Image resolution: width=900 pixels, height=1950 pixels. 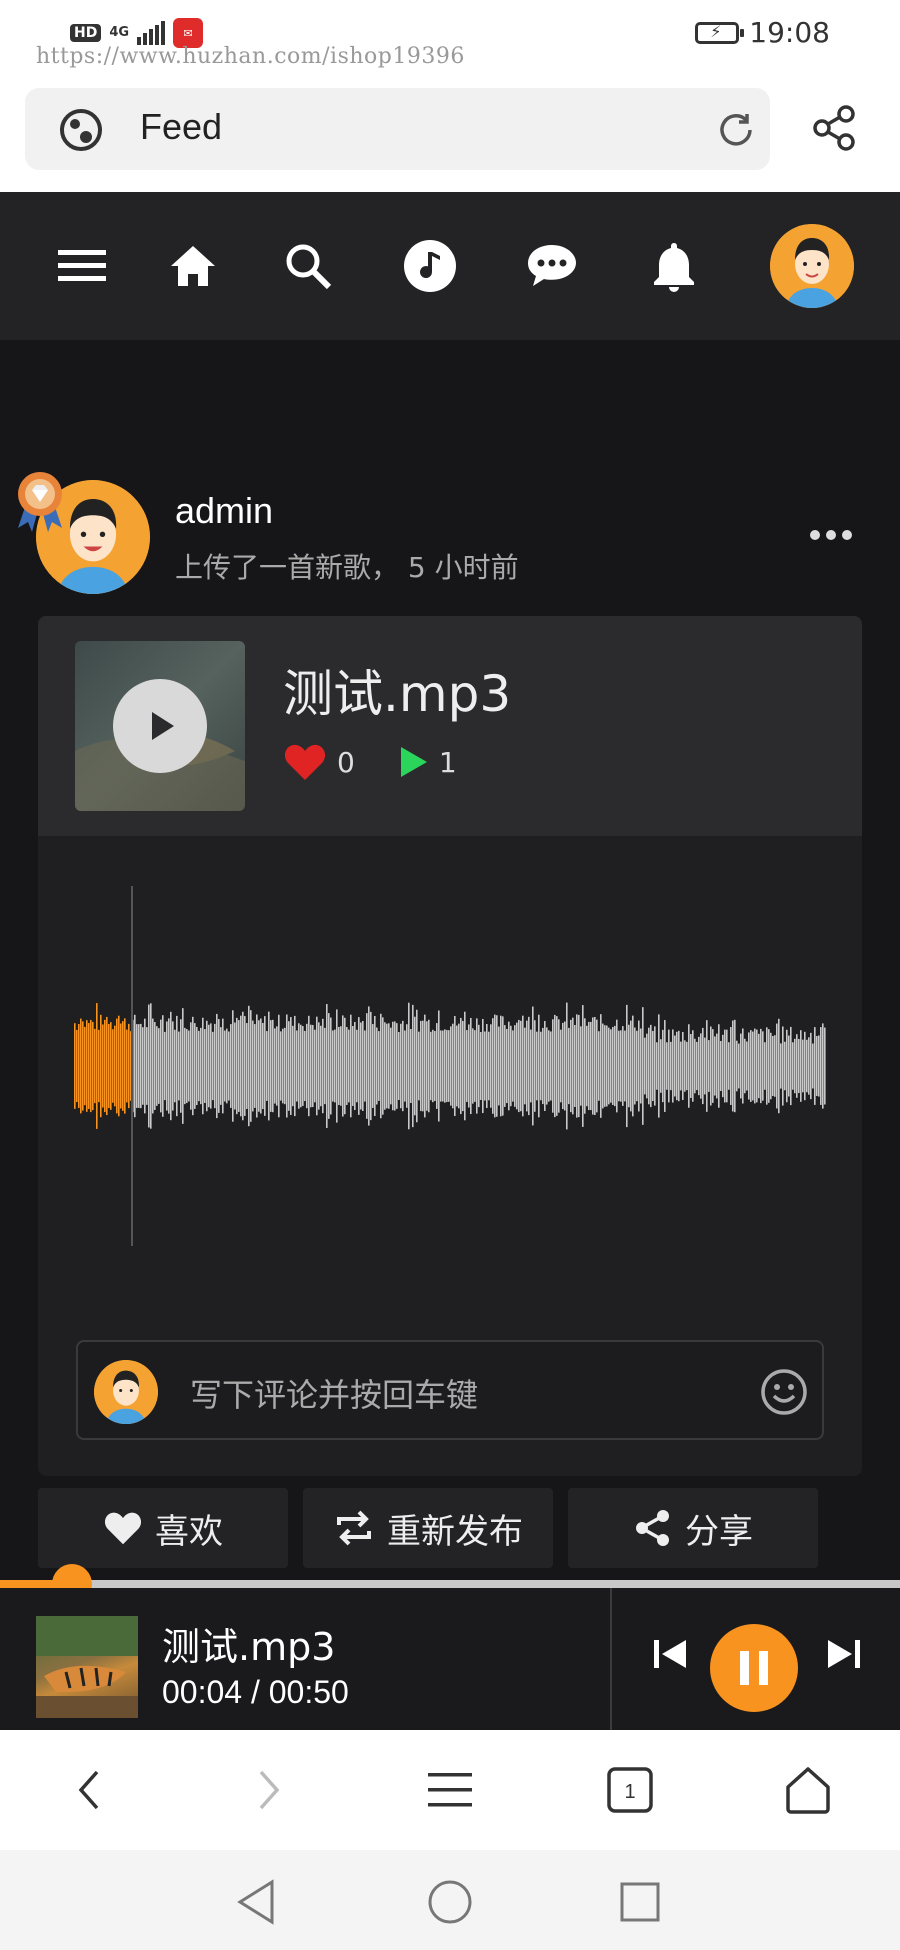 I want to click on back-icon, so click(x=90, y=1790).